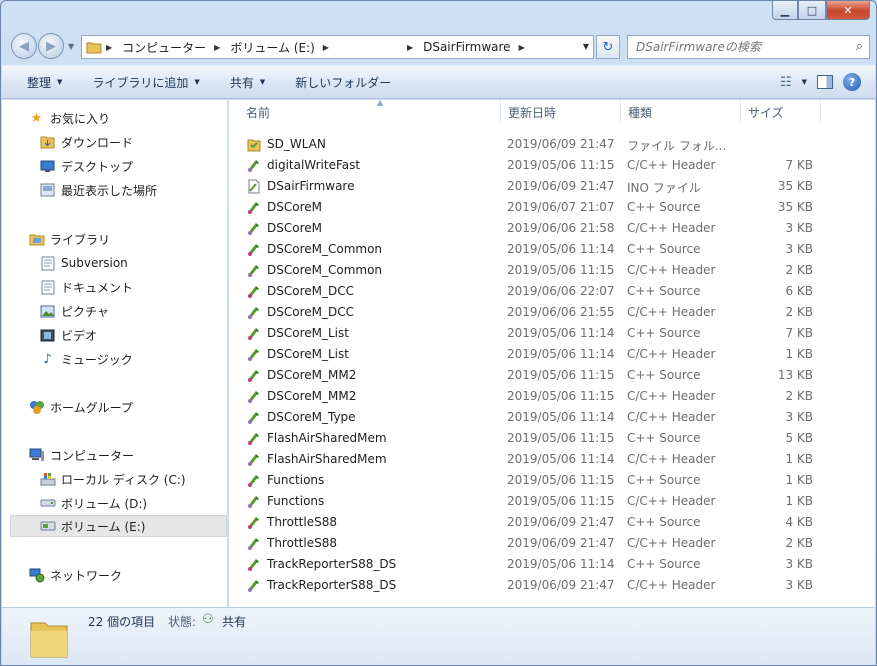  I want to click on file-name: DSCoreM, so click(294, 207).